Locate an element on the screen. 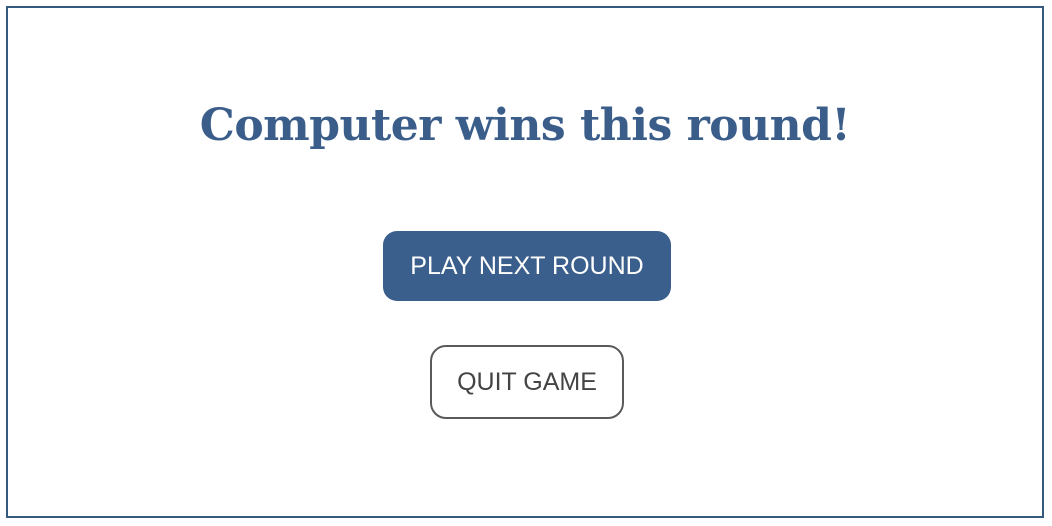 Image resolution: width=1052 pixels, height=526 pixels. play-next-round-button: PLAY NEXT ROUND is located at coordinates (527, 266).